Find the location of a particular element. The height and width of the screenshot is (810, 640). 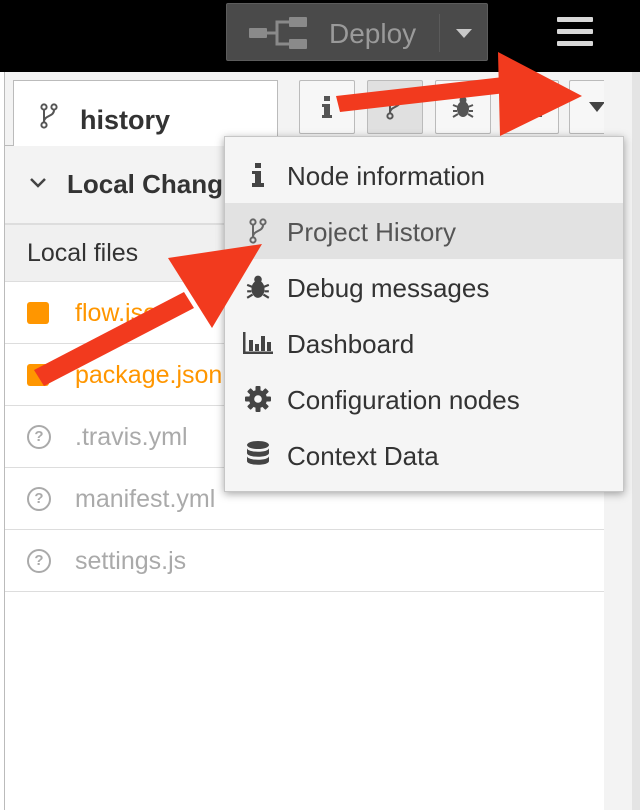

tab-dashboard-button is located at coordinates (531, 107).